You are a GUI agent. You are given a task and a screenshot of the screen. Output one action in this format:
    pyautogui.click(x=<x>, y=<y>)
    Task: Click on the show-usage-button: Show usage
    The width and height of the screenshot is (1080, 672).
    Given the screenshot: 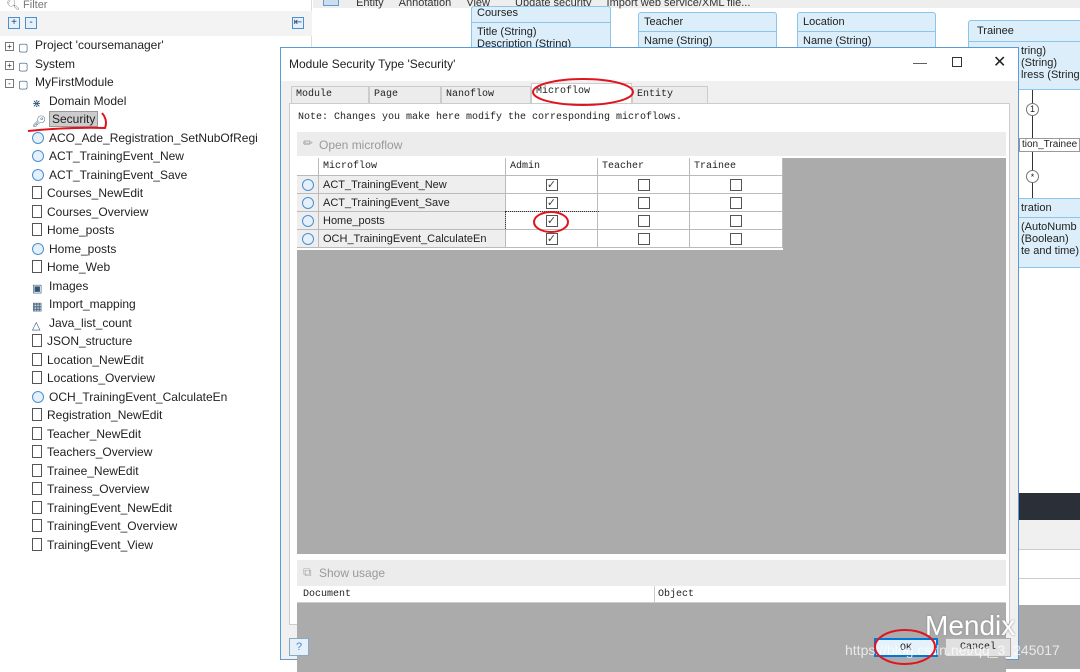 What is the action you would take?
    pyautogui.click(x=352, y=573)
    